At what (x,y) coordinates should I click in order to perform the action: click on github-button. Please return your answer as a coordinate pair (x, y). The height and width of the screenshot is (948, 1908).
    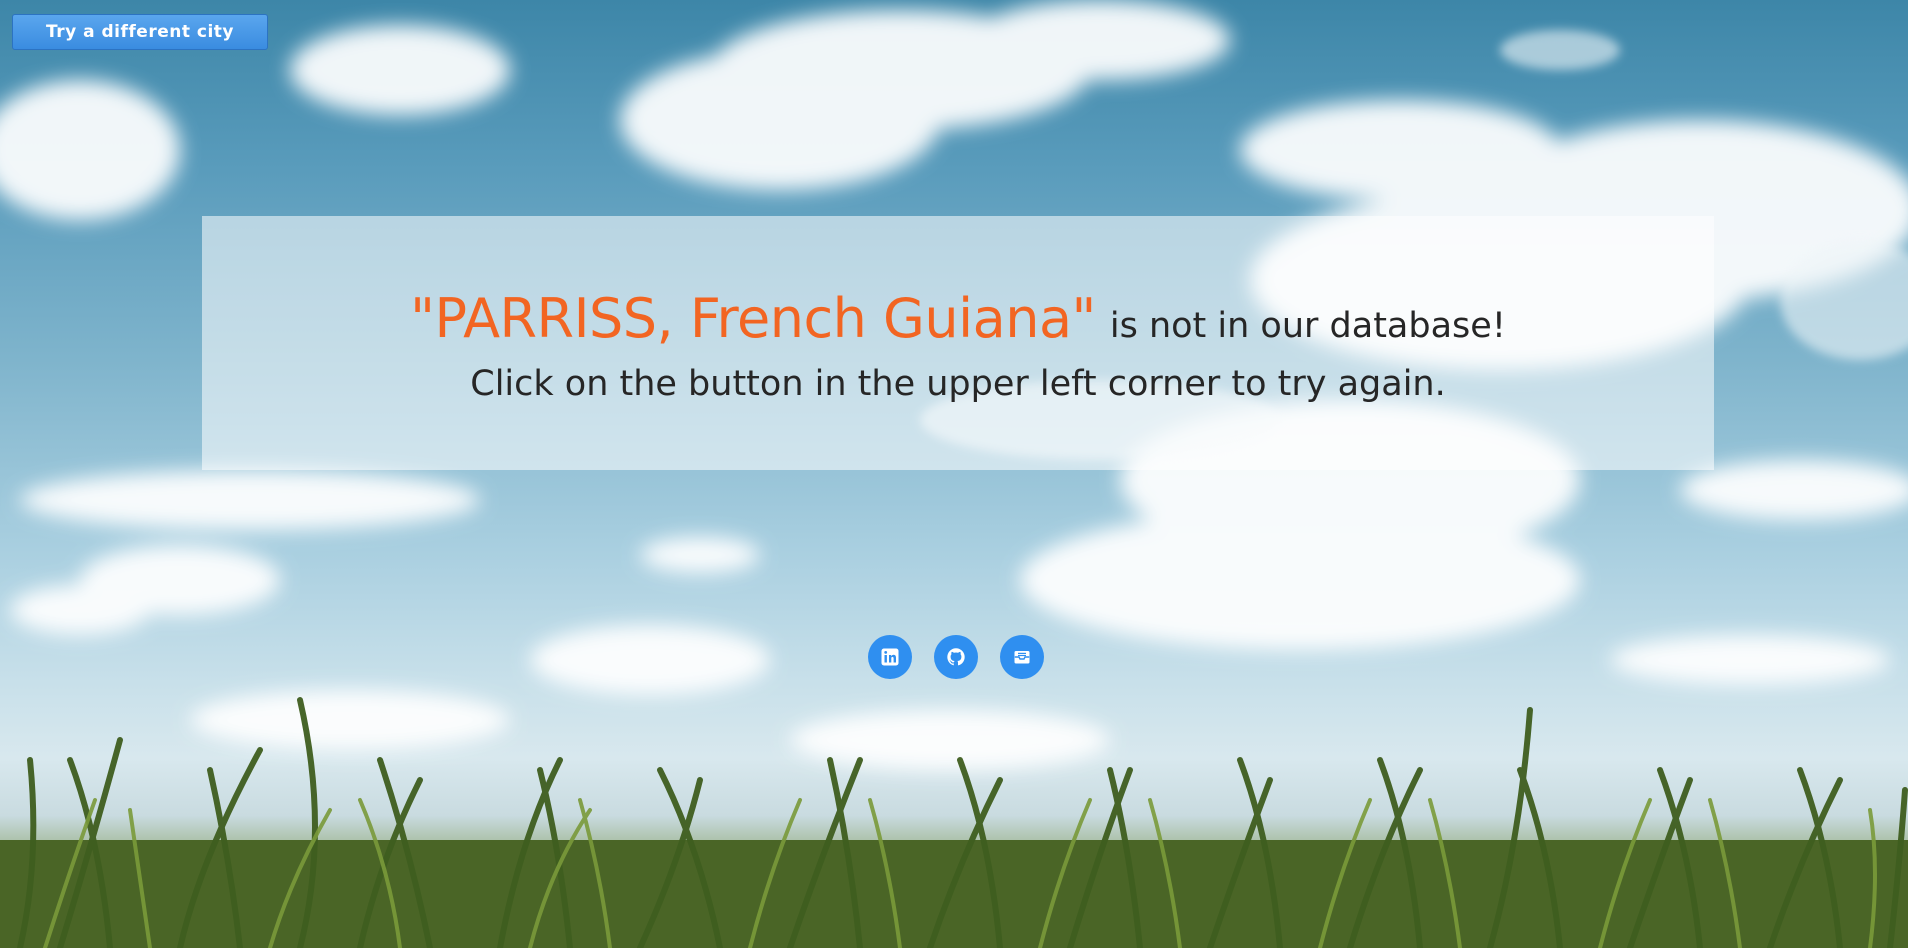
    Looking at the image, I should click on (956, 657).